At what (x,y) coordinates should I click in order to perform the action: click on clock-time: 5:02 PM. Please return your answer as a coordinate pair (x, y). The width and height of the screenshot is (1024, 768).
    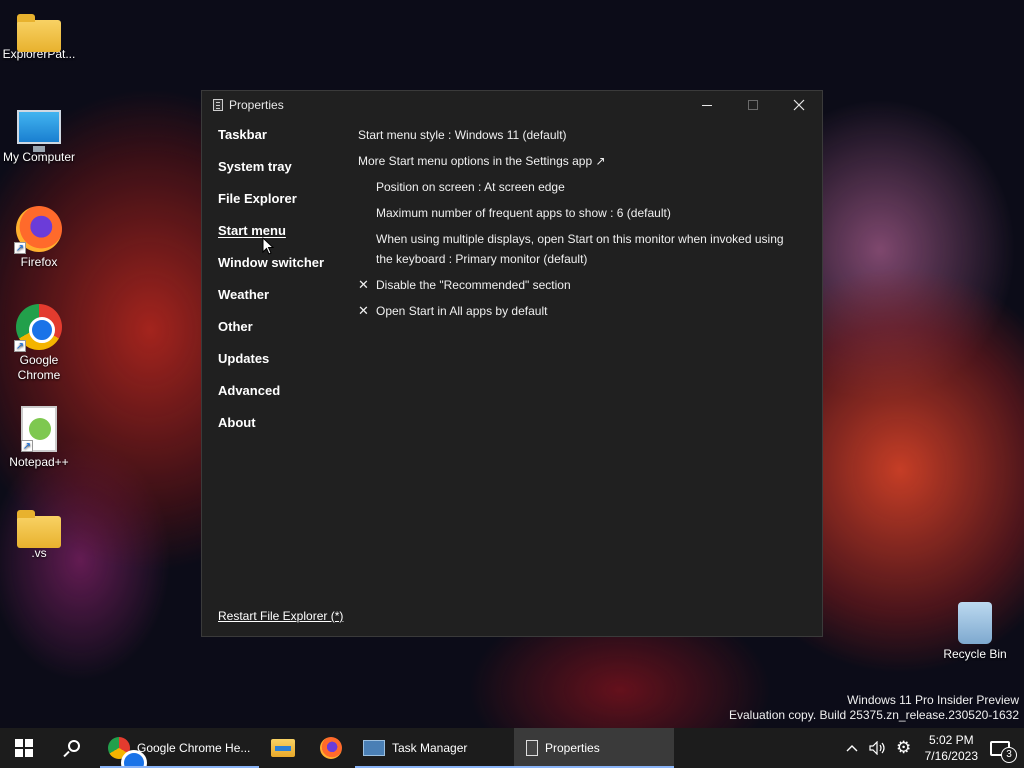
    Looking at the image, I should click on (951, 740).